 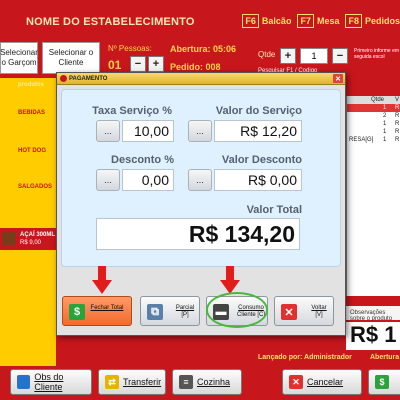 I want to click on parcial-label: Parcial [P], so click(x=185, y=312).